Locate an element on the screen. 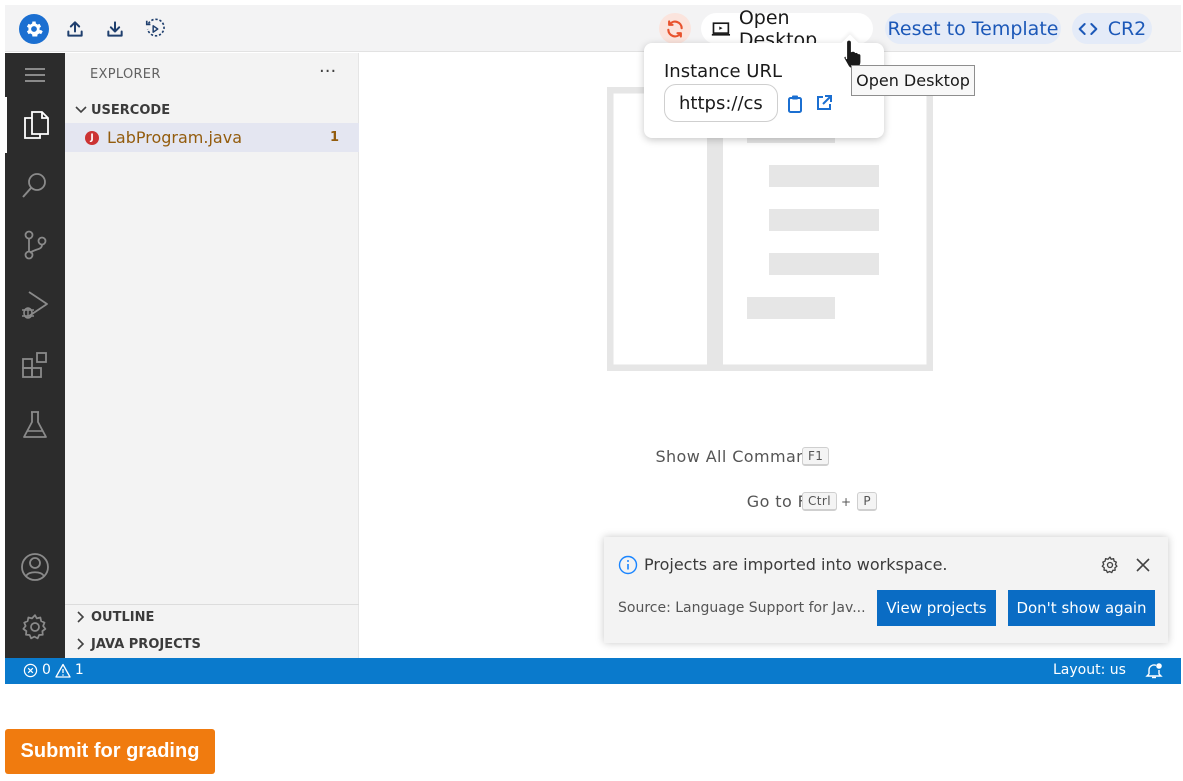  cr2-label: CR2 is located at coordinates (1127, 28).